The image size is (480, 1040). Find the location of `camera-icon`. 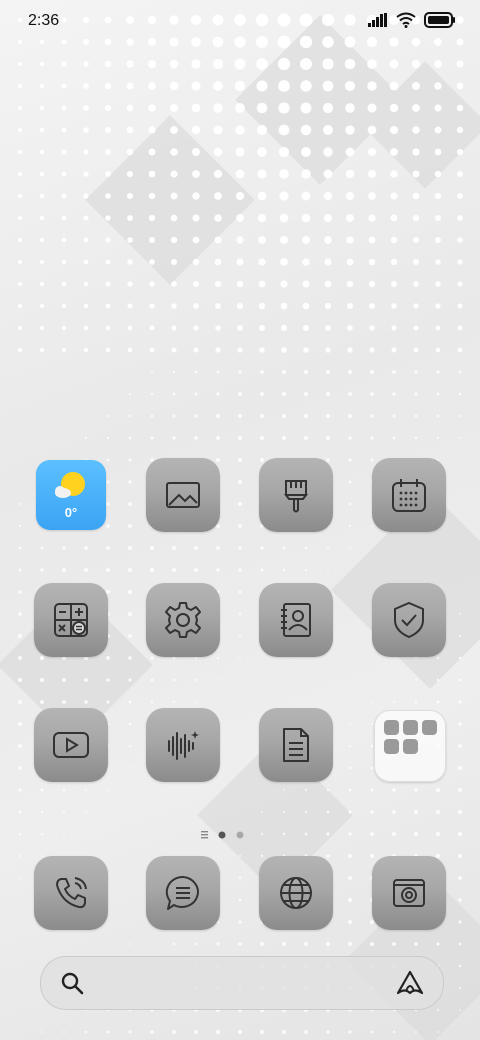

camera-icon is located at coordinates (409, 893).